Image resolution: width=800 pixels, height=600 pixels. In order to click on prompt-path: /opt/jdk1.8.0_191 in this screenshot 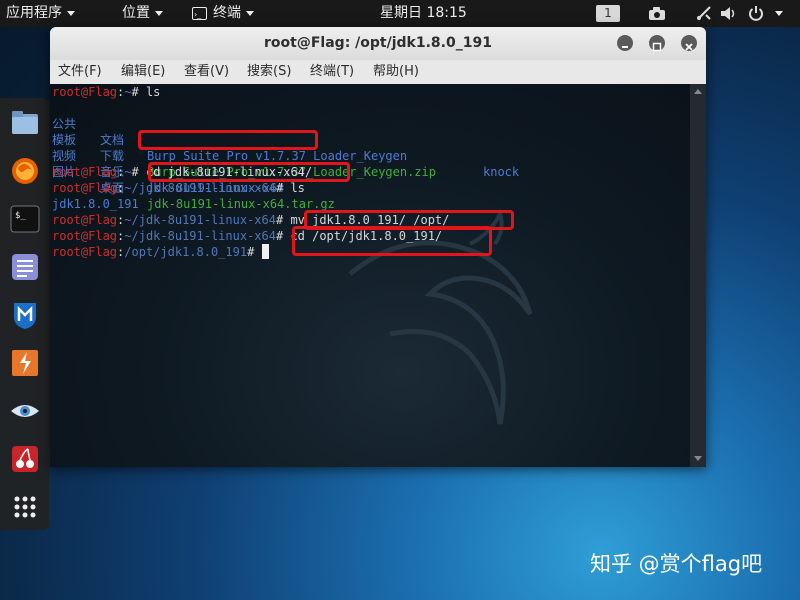, I will do `click(186, 252)`.